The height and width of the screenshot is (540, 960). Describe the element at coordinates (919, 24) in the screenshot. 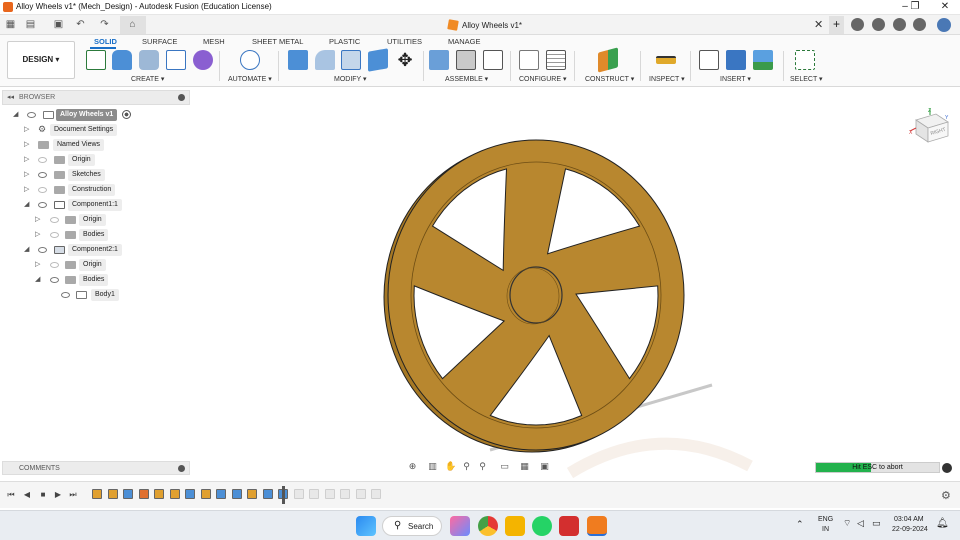

I see `help-icon` at that location.